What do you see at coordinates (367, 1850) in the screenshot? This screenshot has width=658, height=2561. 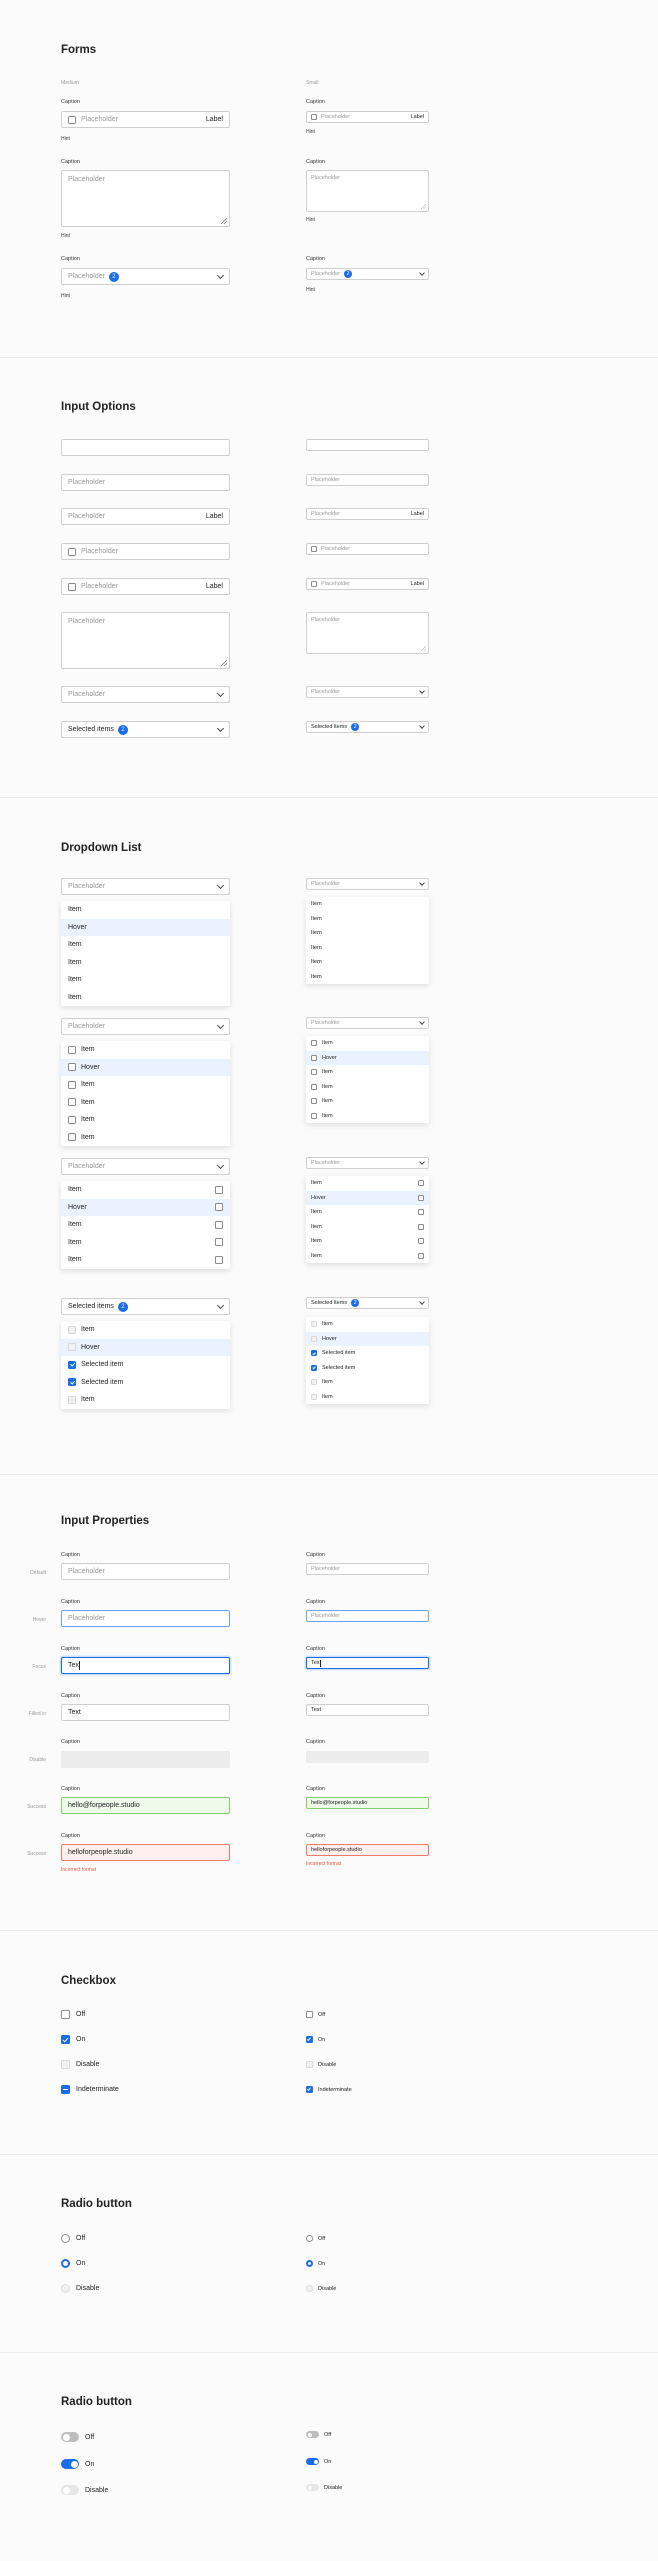 I see `input-error-small: helloforpeople.studio` at bounding box center [367, 1850].